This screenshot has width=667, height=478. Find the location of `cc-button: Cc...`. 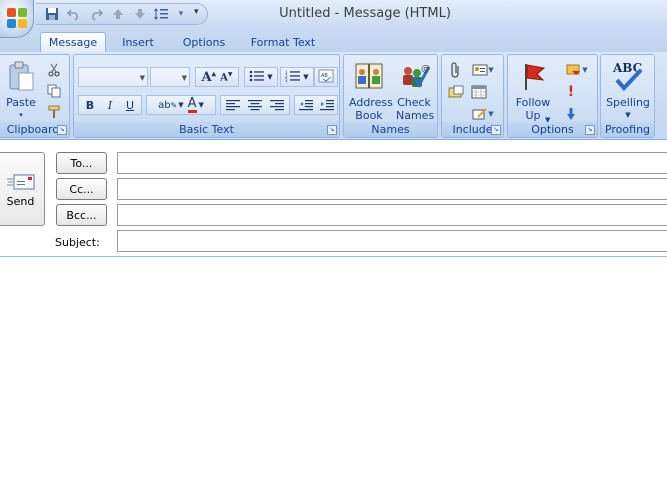

cc-button: Cc... is located at coordinates (81, 189).